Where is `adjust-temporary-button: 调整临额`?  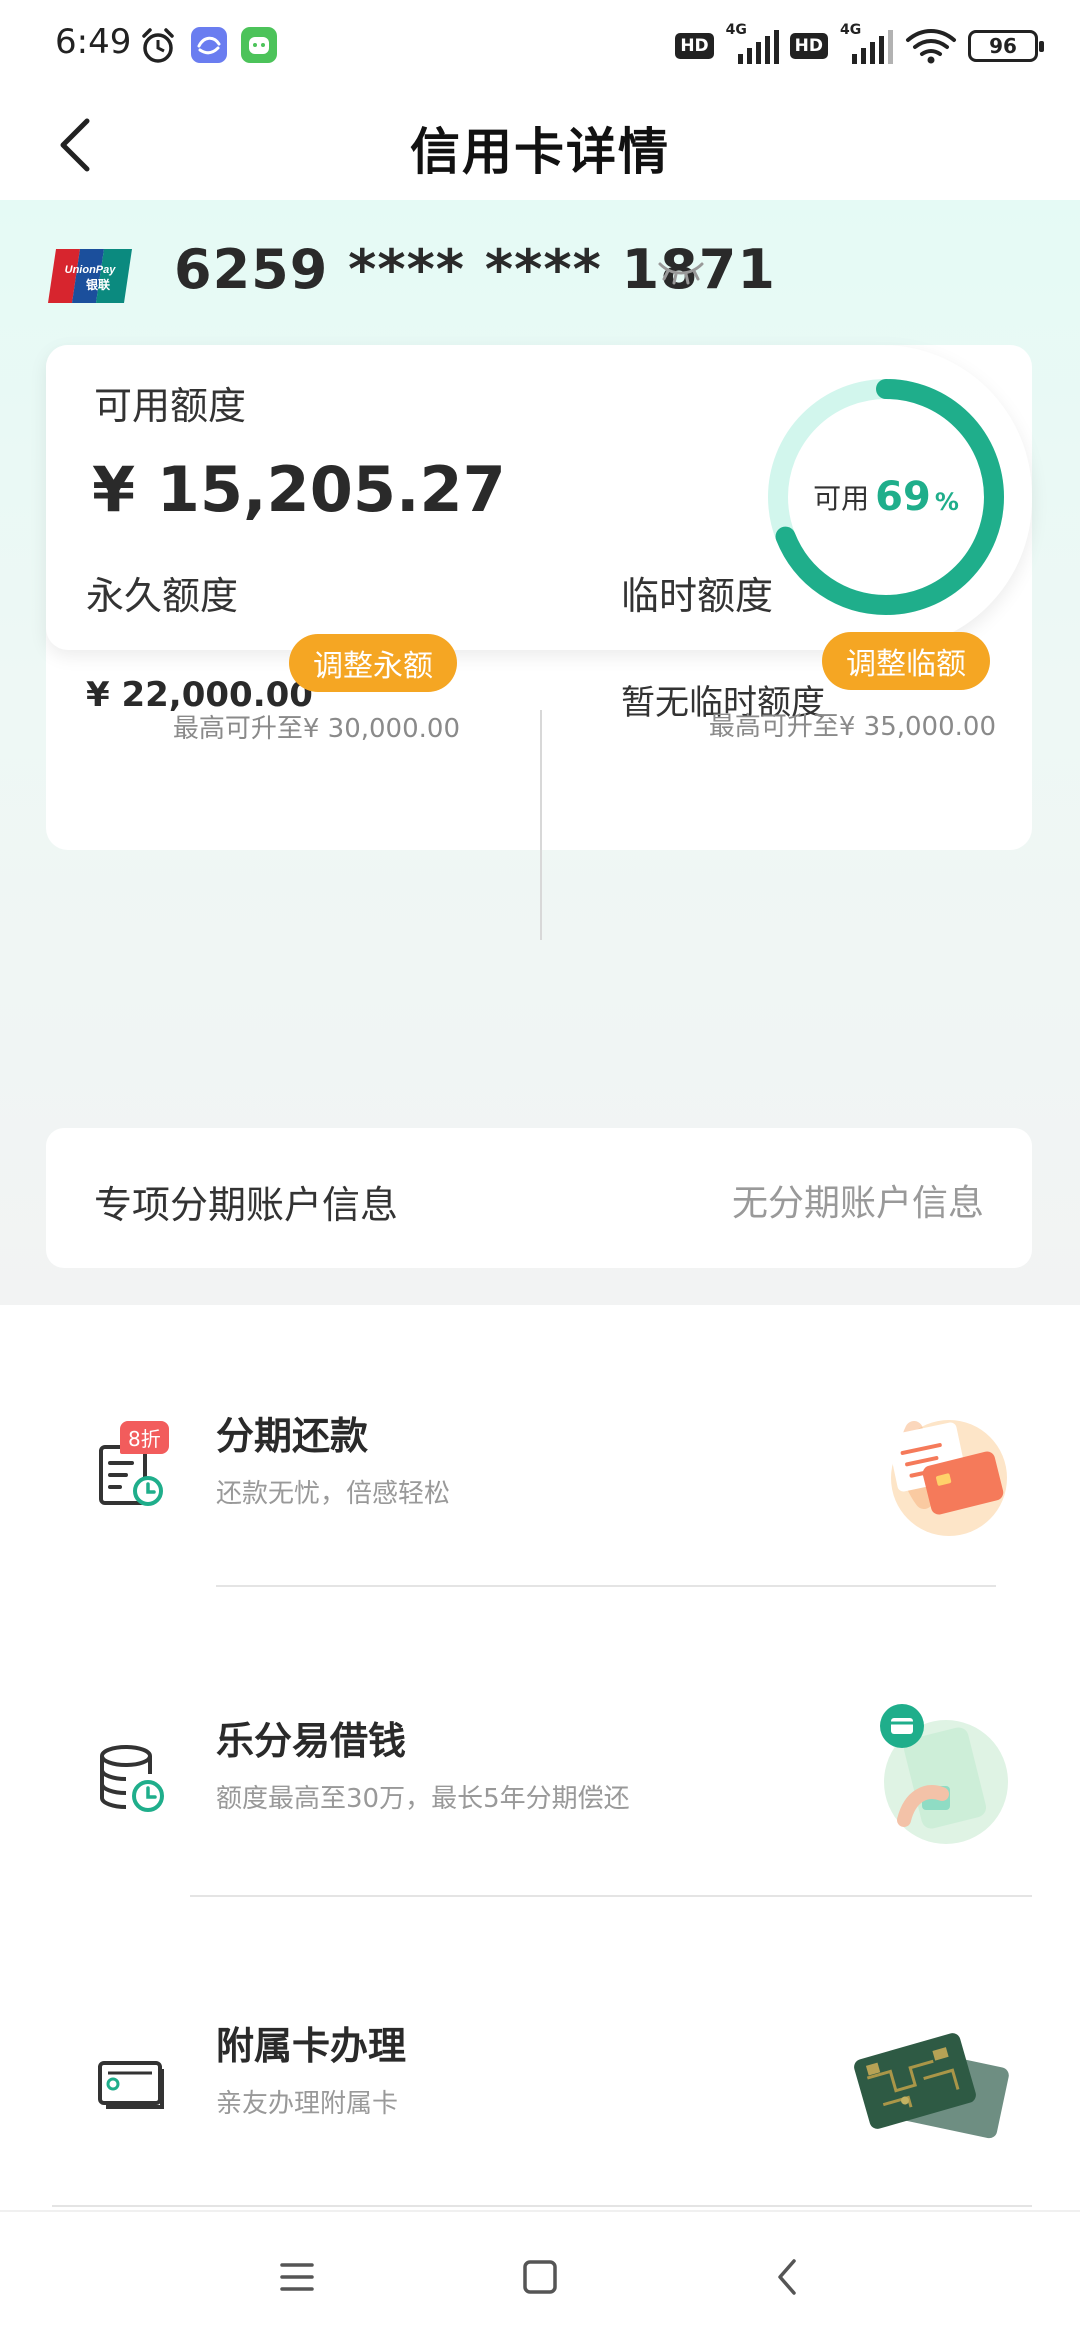
adjust-temporary-button: 调整临额 is located at coordinates (906, 661).